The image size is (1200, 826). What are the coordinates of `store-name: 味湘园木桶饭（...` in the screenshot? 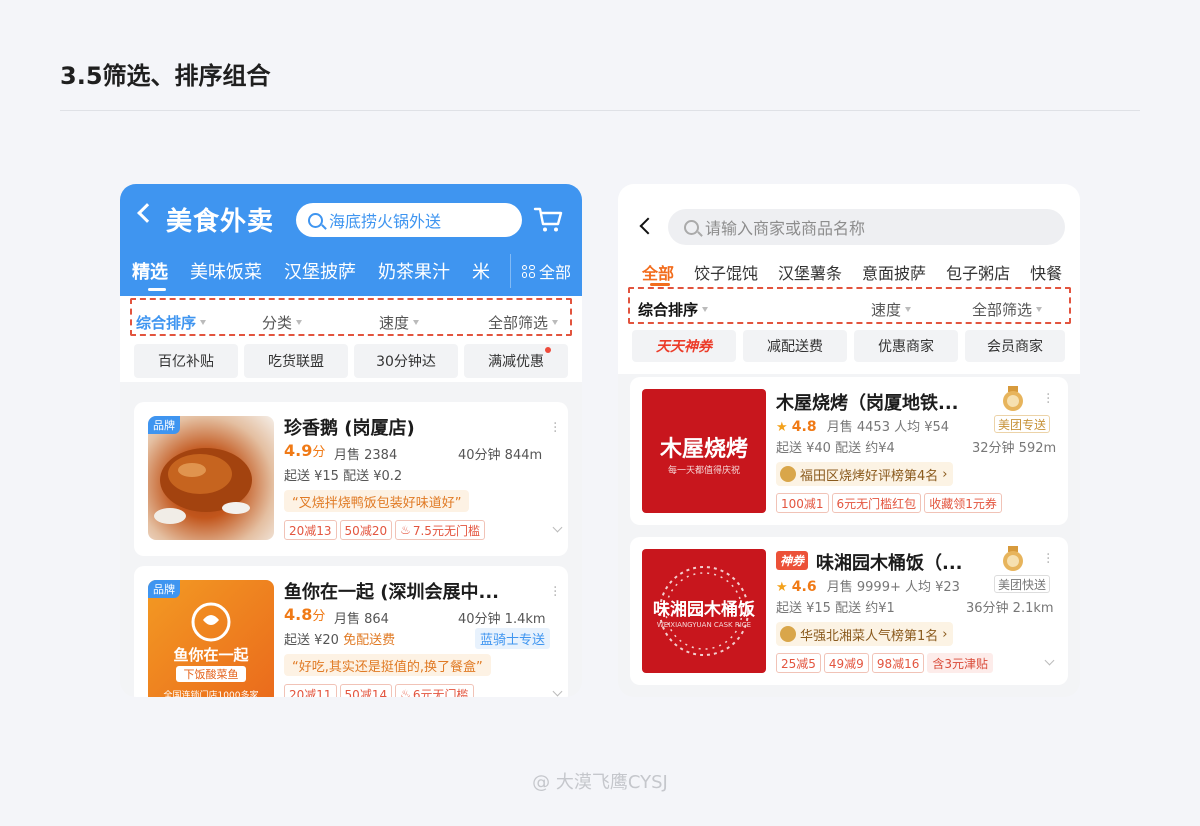 It's located at (889, 563).